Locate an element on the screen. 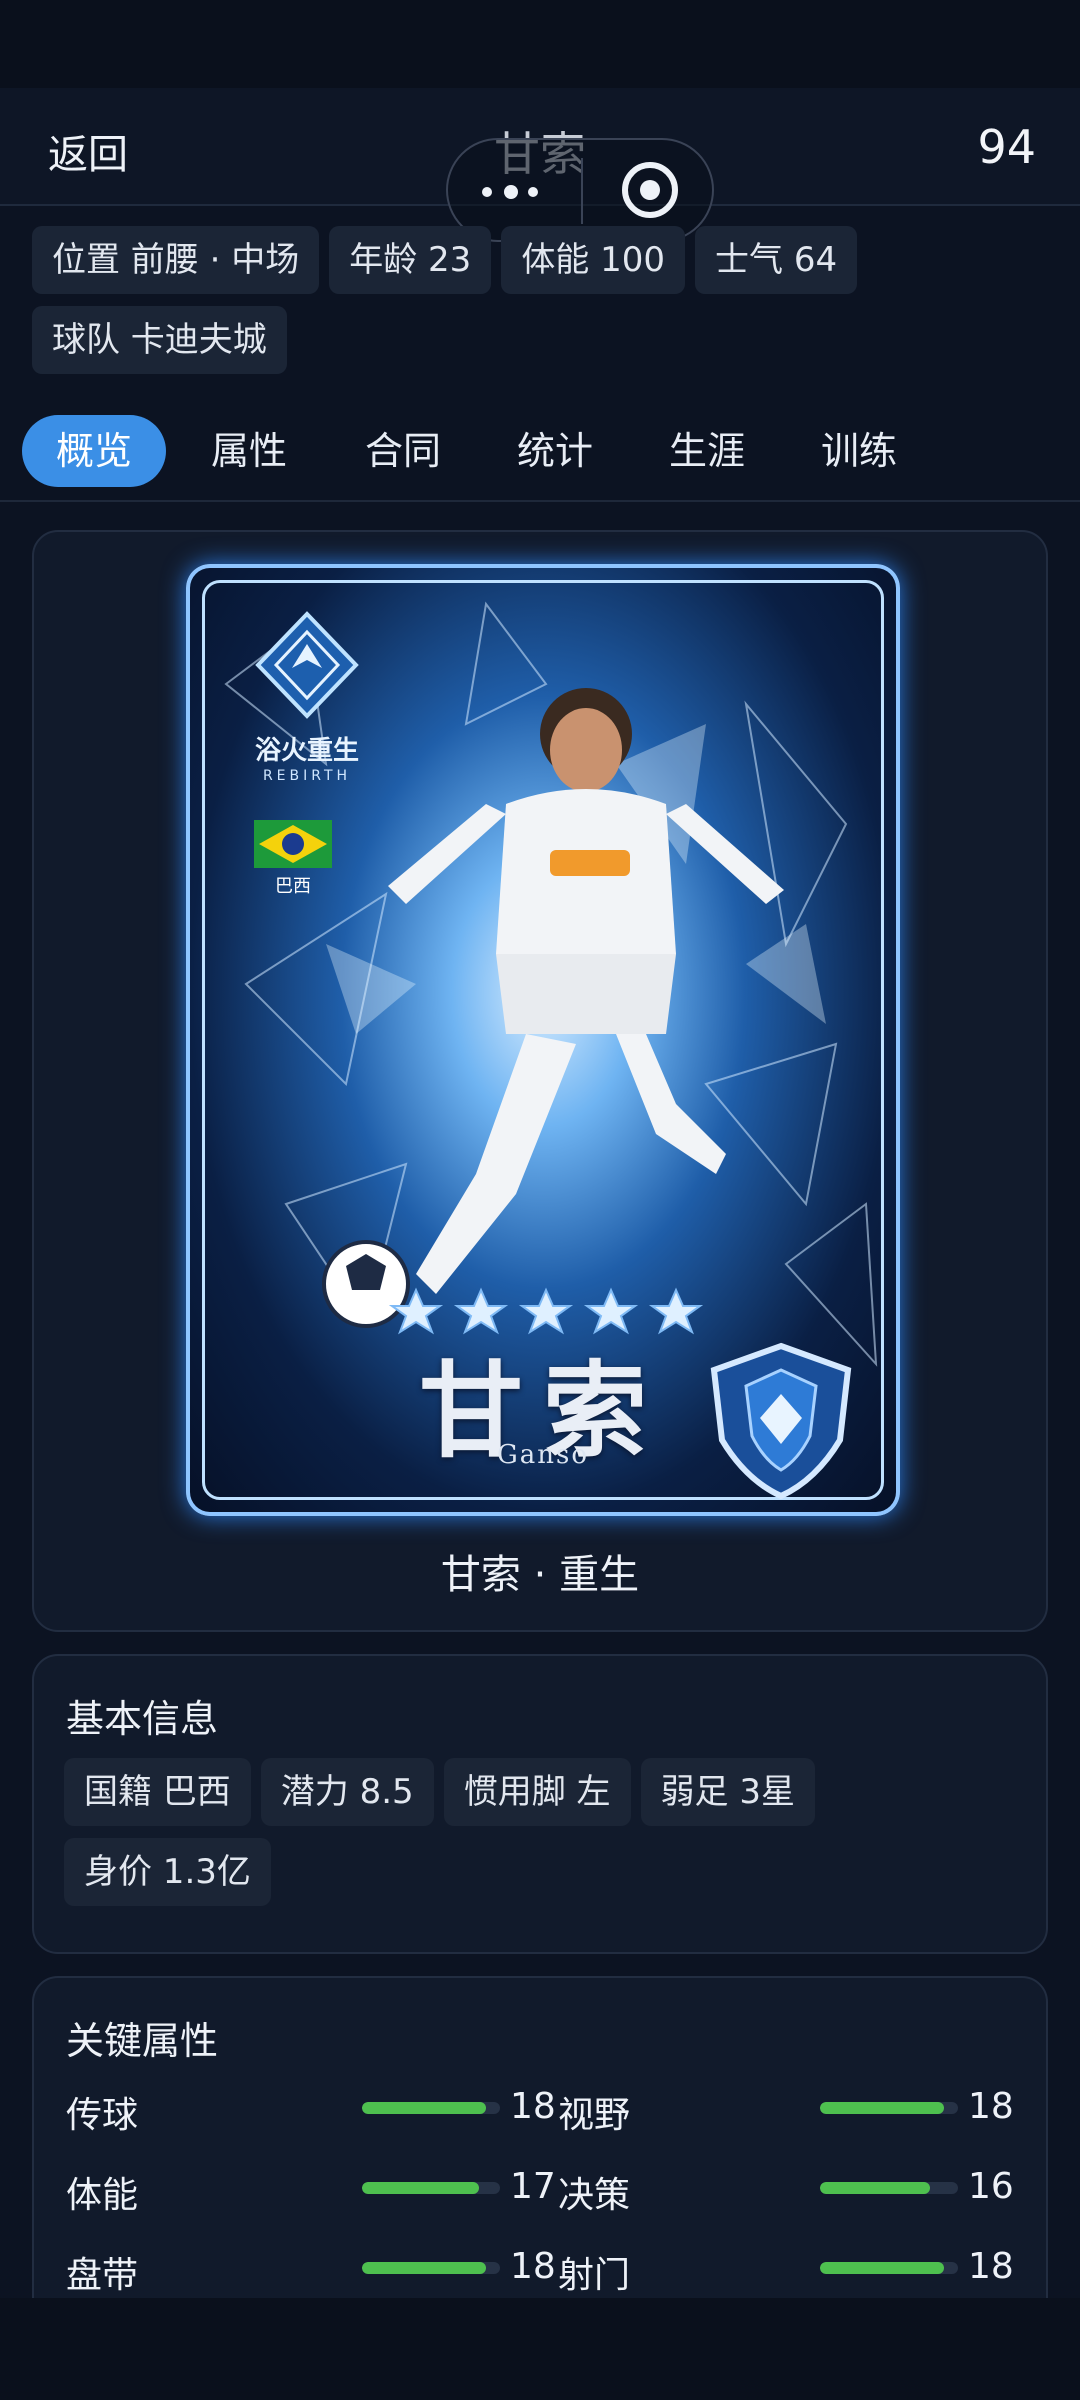 Image resolution: width=1080 pixels, height=2400 pixels. chip-age: 年龄 23 is located at coordinates (410, 260).